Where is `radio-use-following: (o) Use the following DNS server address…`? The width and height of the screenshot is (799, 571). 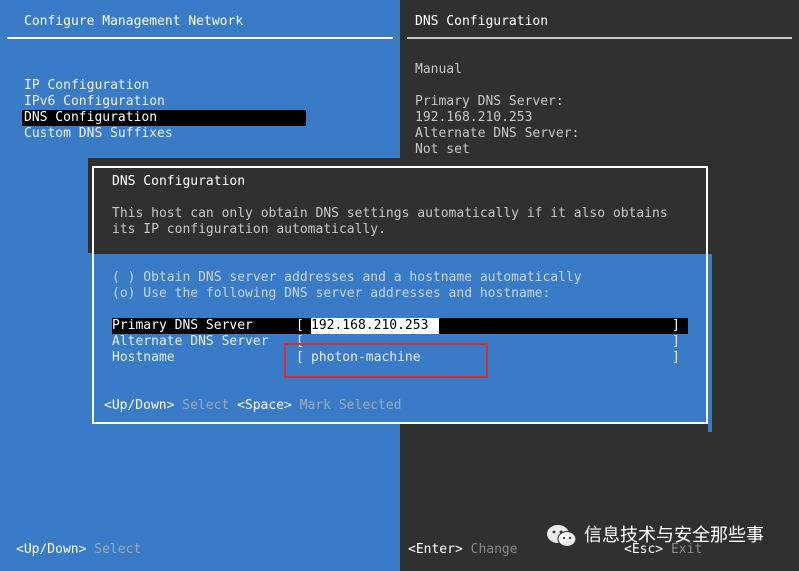
radio-use-following: (o) Use the following DNS server address… is located at coordinates (331, 294).